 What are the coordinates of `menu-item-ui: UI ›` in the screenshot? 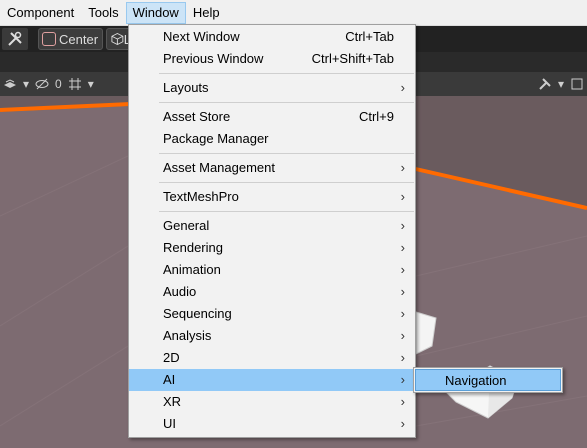 It's located at (272, 424).